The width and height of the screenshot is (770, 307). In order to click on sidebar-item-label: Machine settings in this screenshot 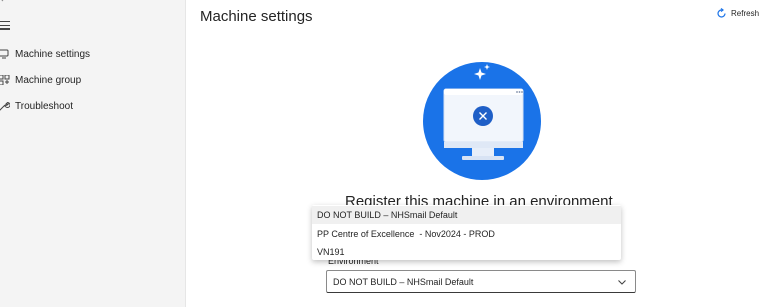, I will do `click(53, 54)`.